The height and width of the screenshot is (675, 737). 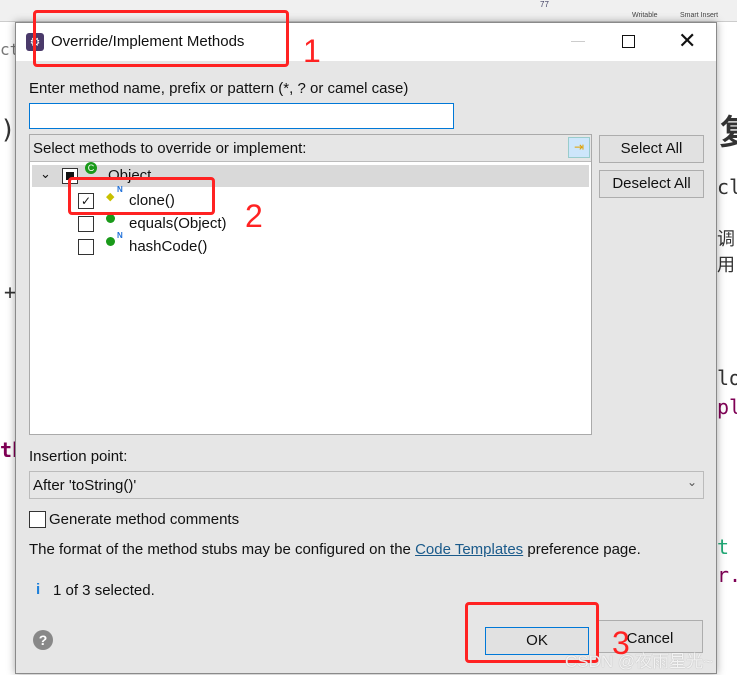 What do you see at coordinates (366, 485) in the screenshot?
I see `insertion-point-select: After 'toString()' ⌄` at bounding box center [366, 485].